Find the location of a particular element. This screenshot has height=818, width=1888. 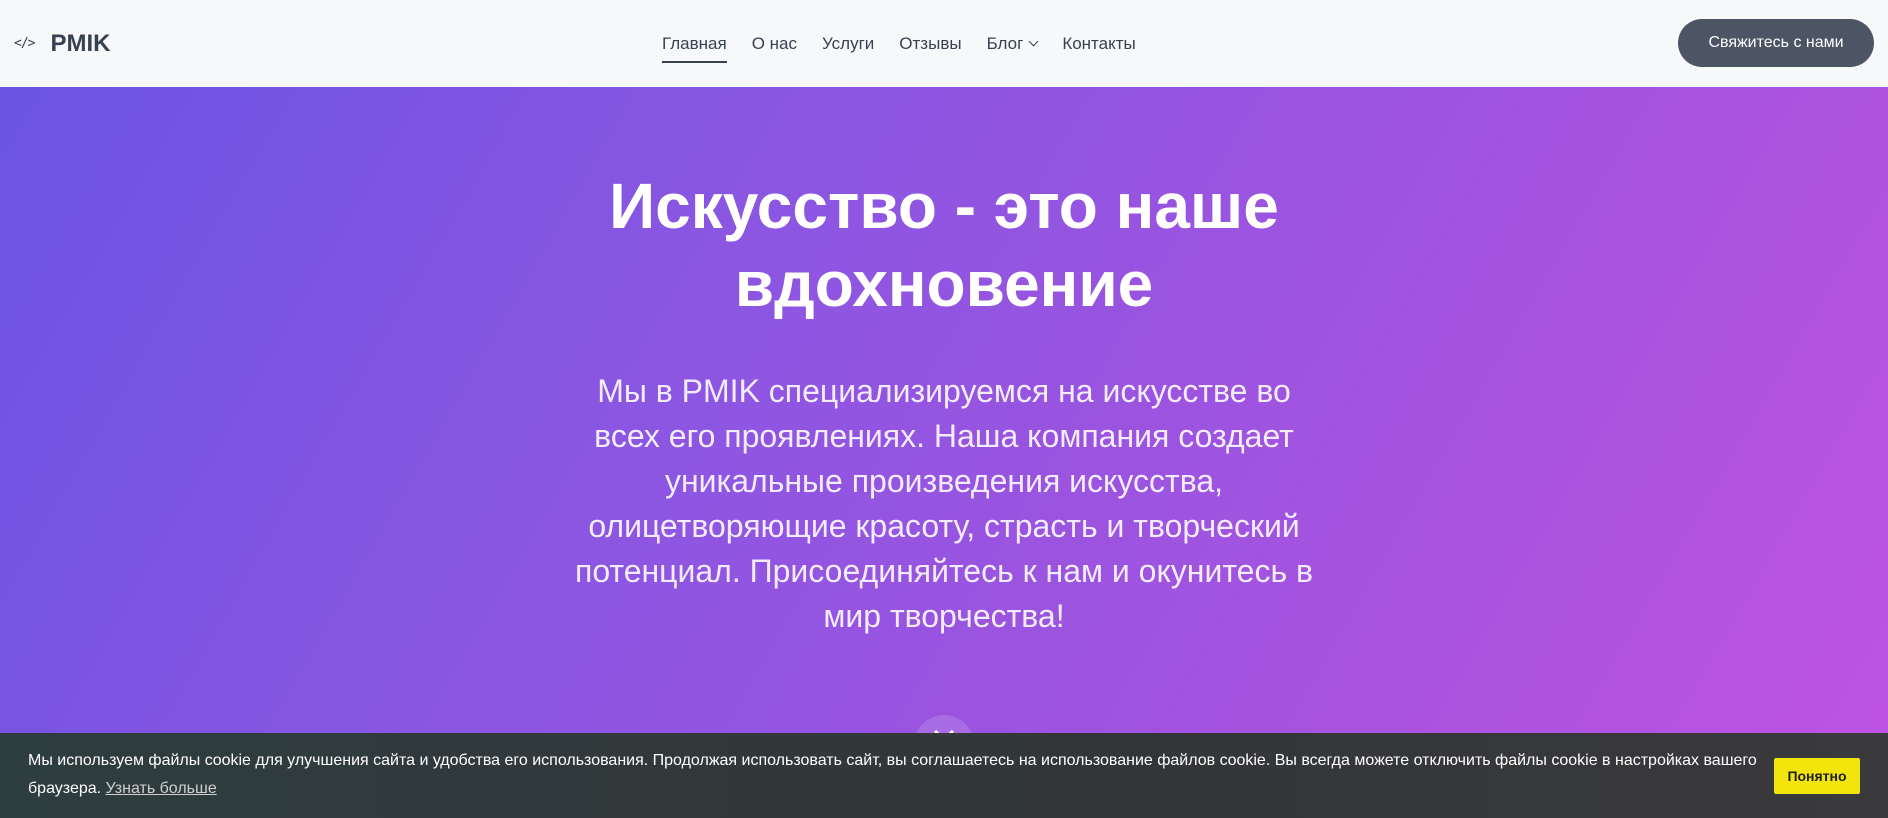

accept-cookies-button: Понятно is located at coordinates (1817, 776).